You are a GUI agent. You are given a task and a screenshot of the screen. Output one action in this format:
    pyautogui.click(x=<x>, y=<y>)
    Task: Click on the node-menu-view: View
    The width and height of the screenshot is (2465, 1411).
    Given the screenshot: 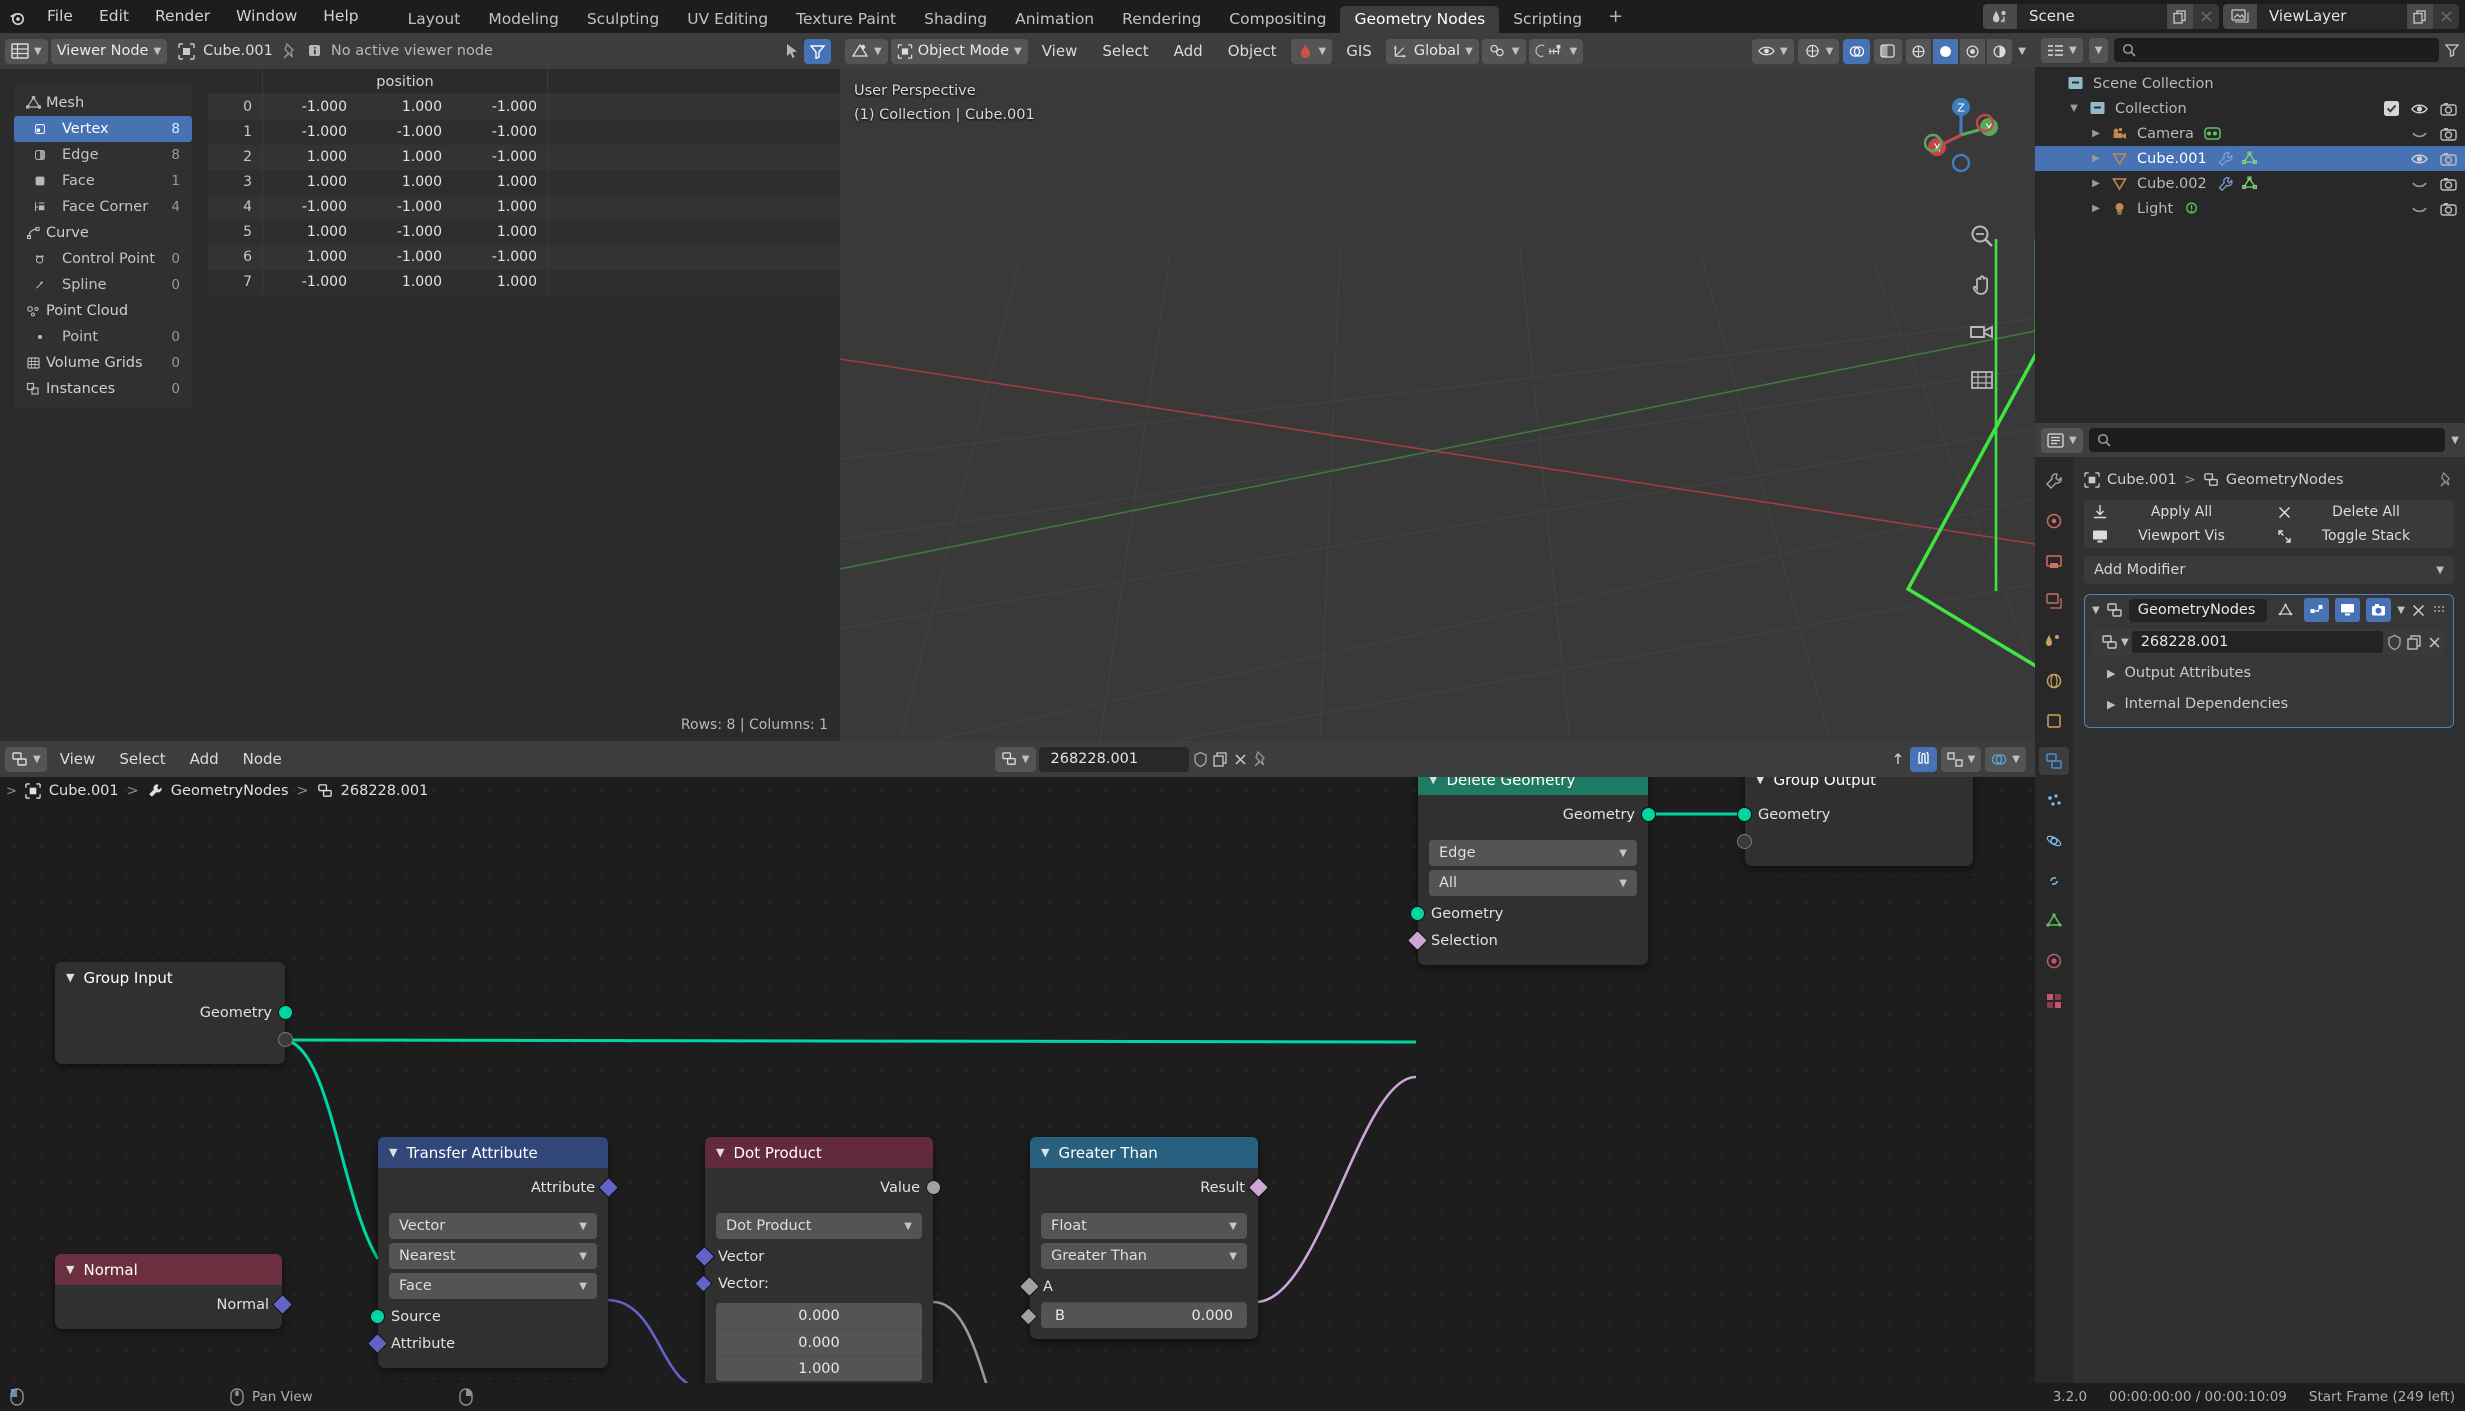 What is the action you would take?
    pyautogui.click(x=78, y=759)
    